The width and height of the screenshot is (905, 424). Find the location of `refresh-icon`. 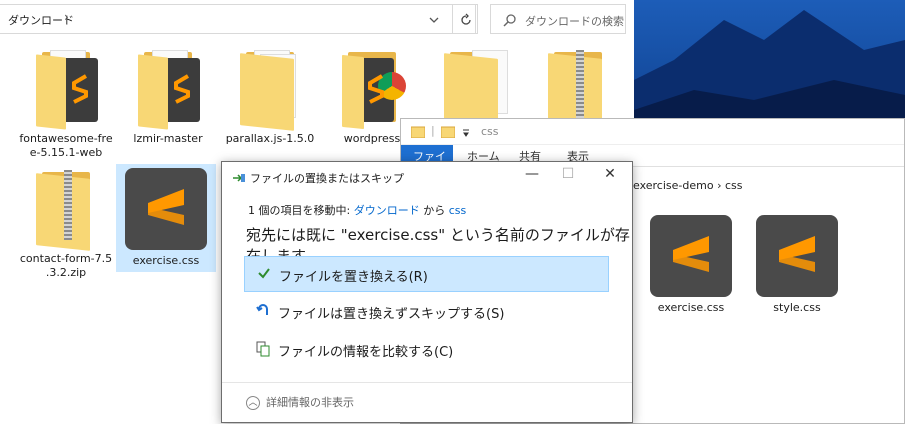

refresh-icon is located at coordinates (466, 19).